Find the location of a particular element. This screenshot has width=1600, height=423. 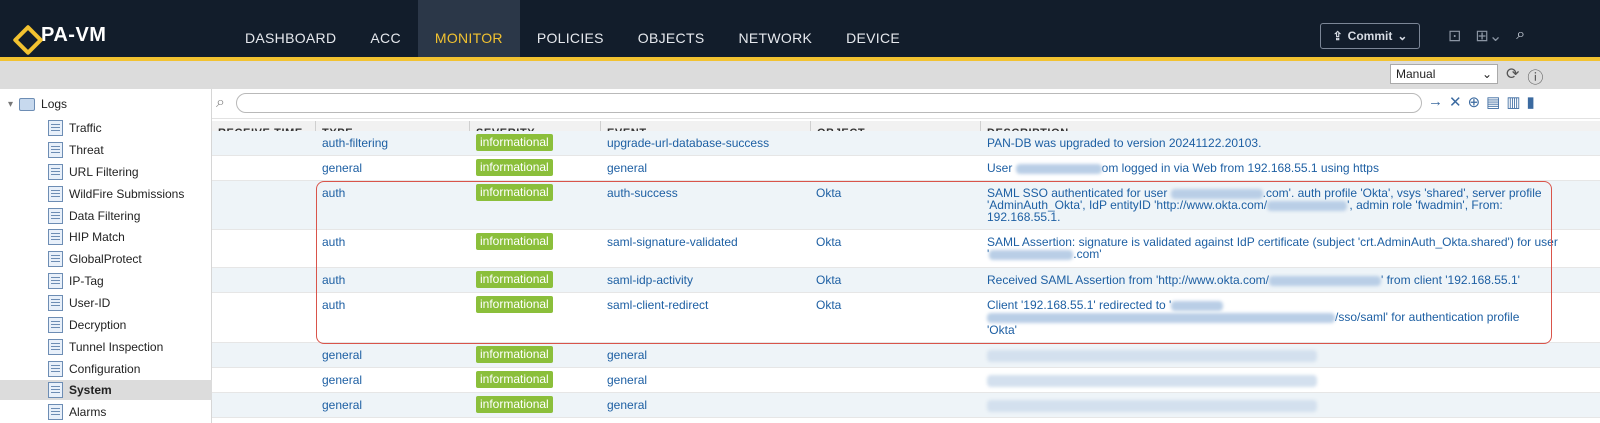

header-icons: ⊡ ⊞⌄ ⌕ is located at coordinates (1486, 36).